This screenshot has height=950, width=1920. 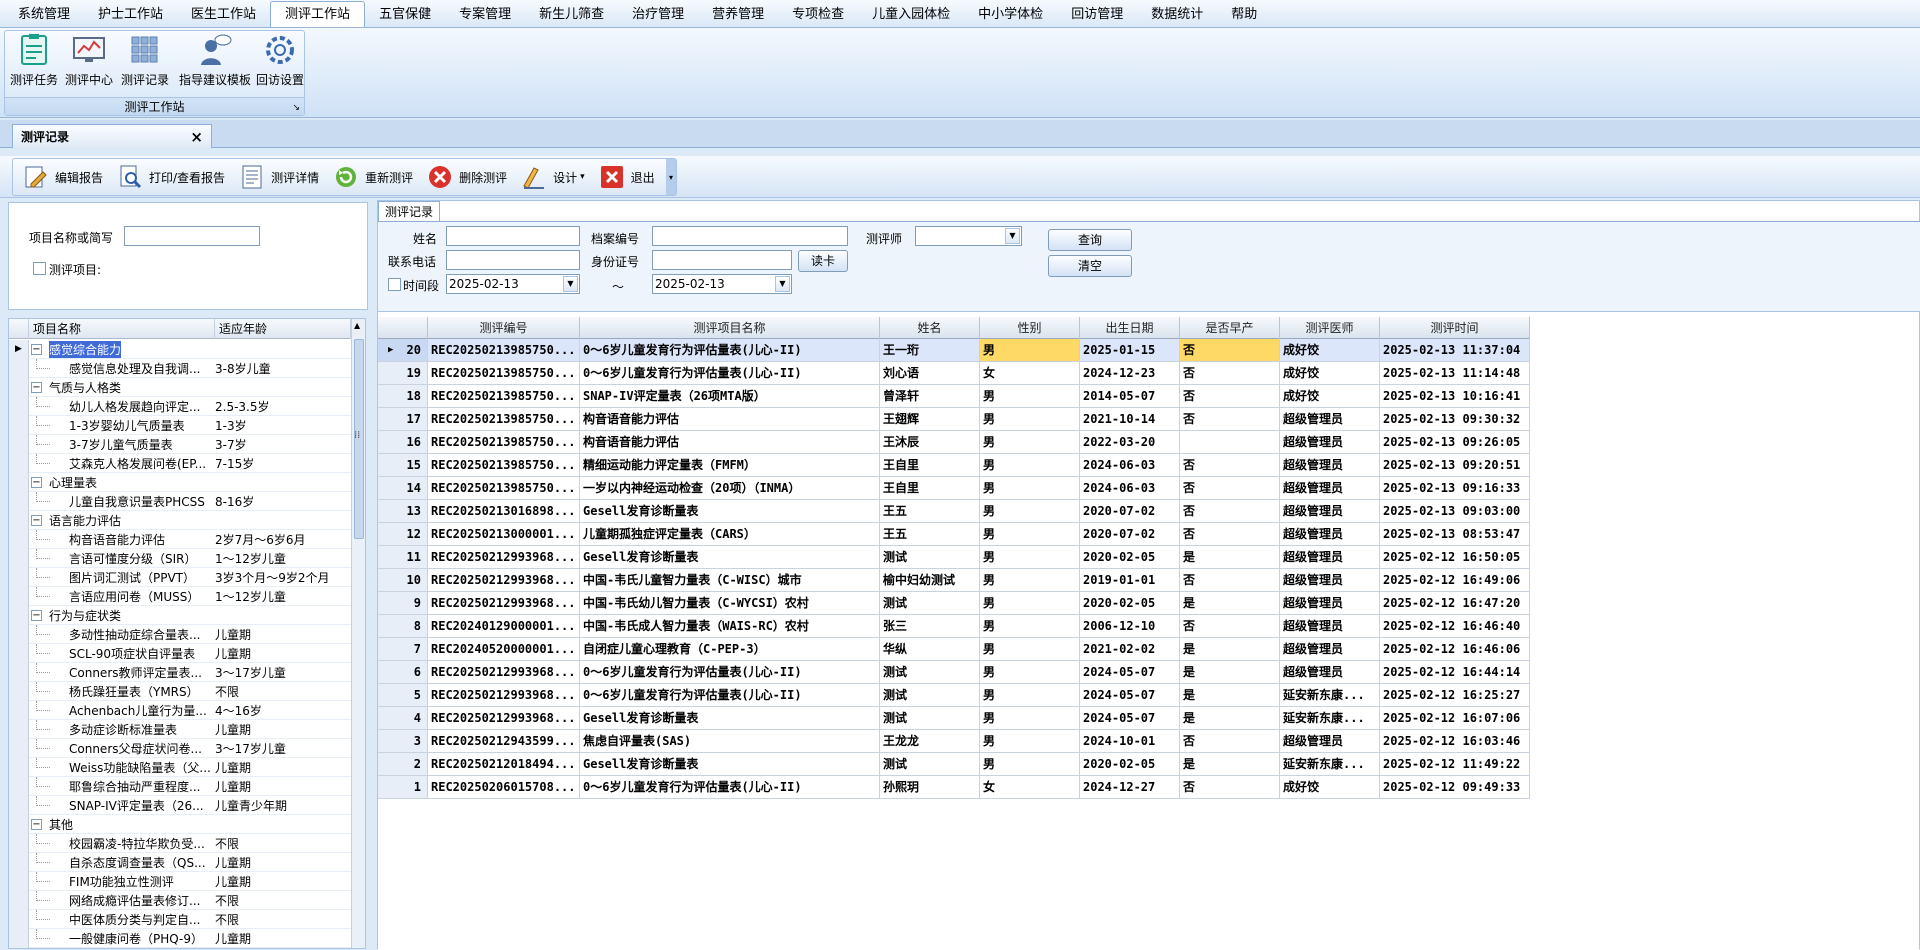 What do you see at coordinates (571, 15) in the screenshot?
I see `menu-item: 新生儿筛查` at bounding box center [571, 15].